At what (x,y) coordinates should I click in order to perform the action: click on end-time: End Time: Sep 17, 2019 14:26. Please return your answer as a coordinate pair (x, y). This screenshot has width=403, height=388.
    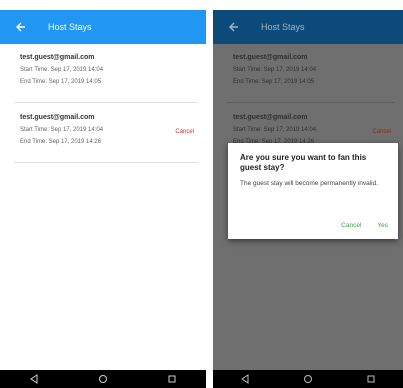
    Looking at the image, I should click on (61, 142).